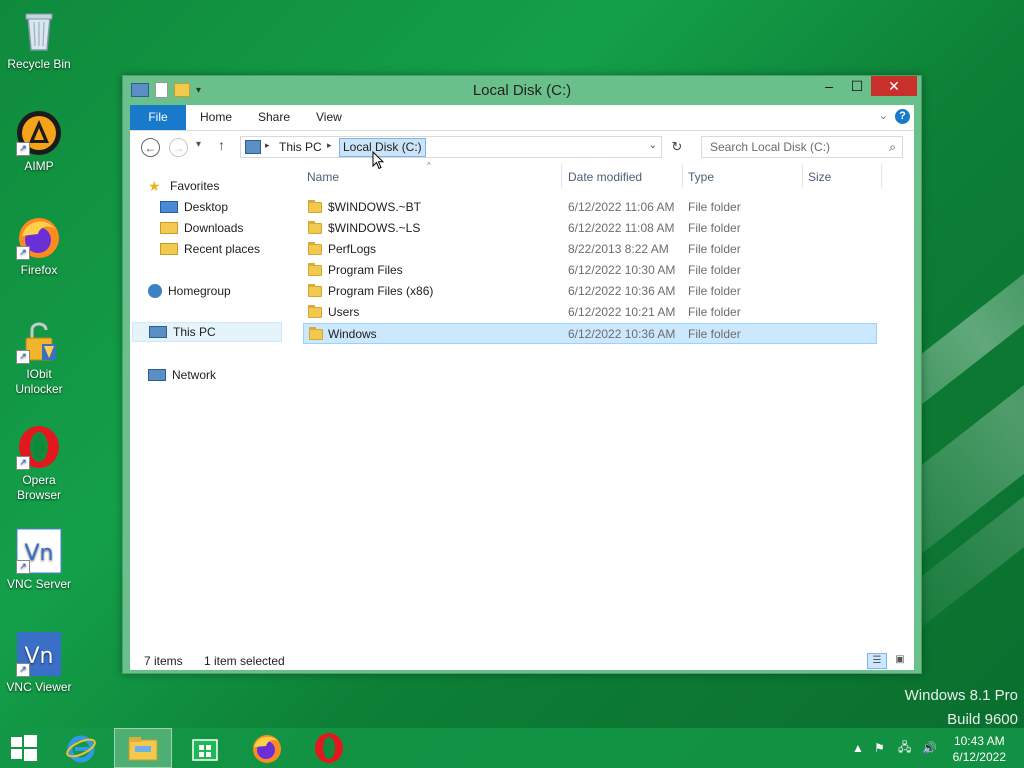 This screenshot has width=1024, height=768. Describe the element at coordinates (150, 147) in the screenshot. I see `back-button: ←` at that location.